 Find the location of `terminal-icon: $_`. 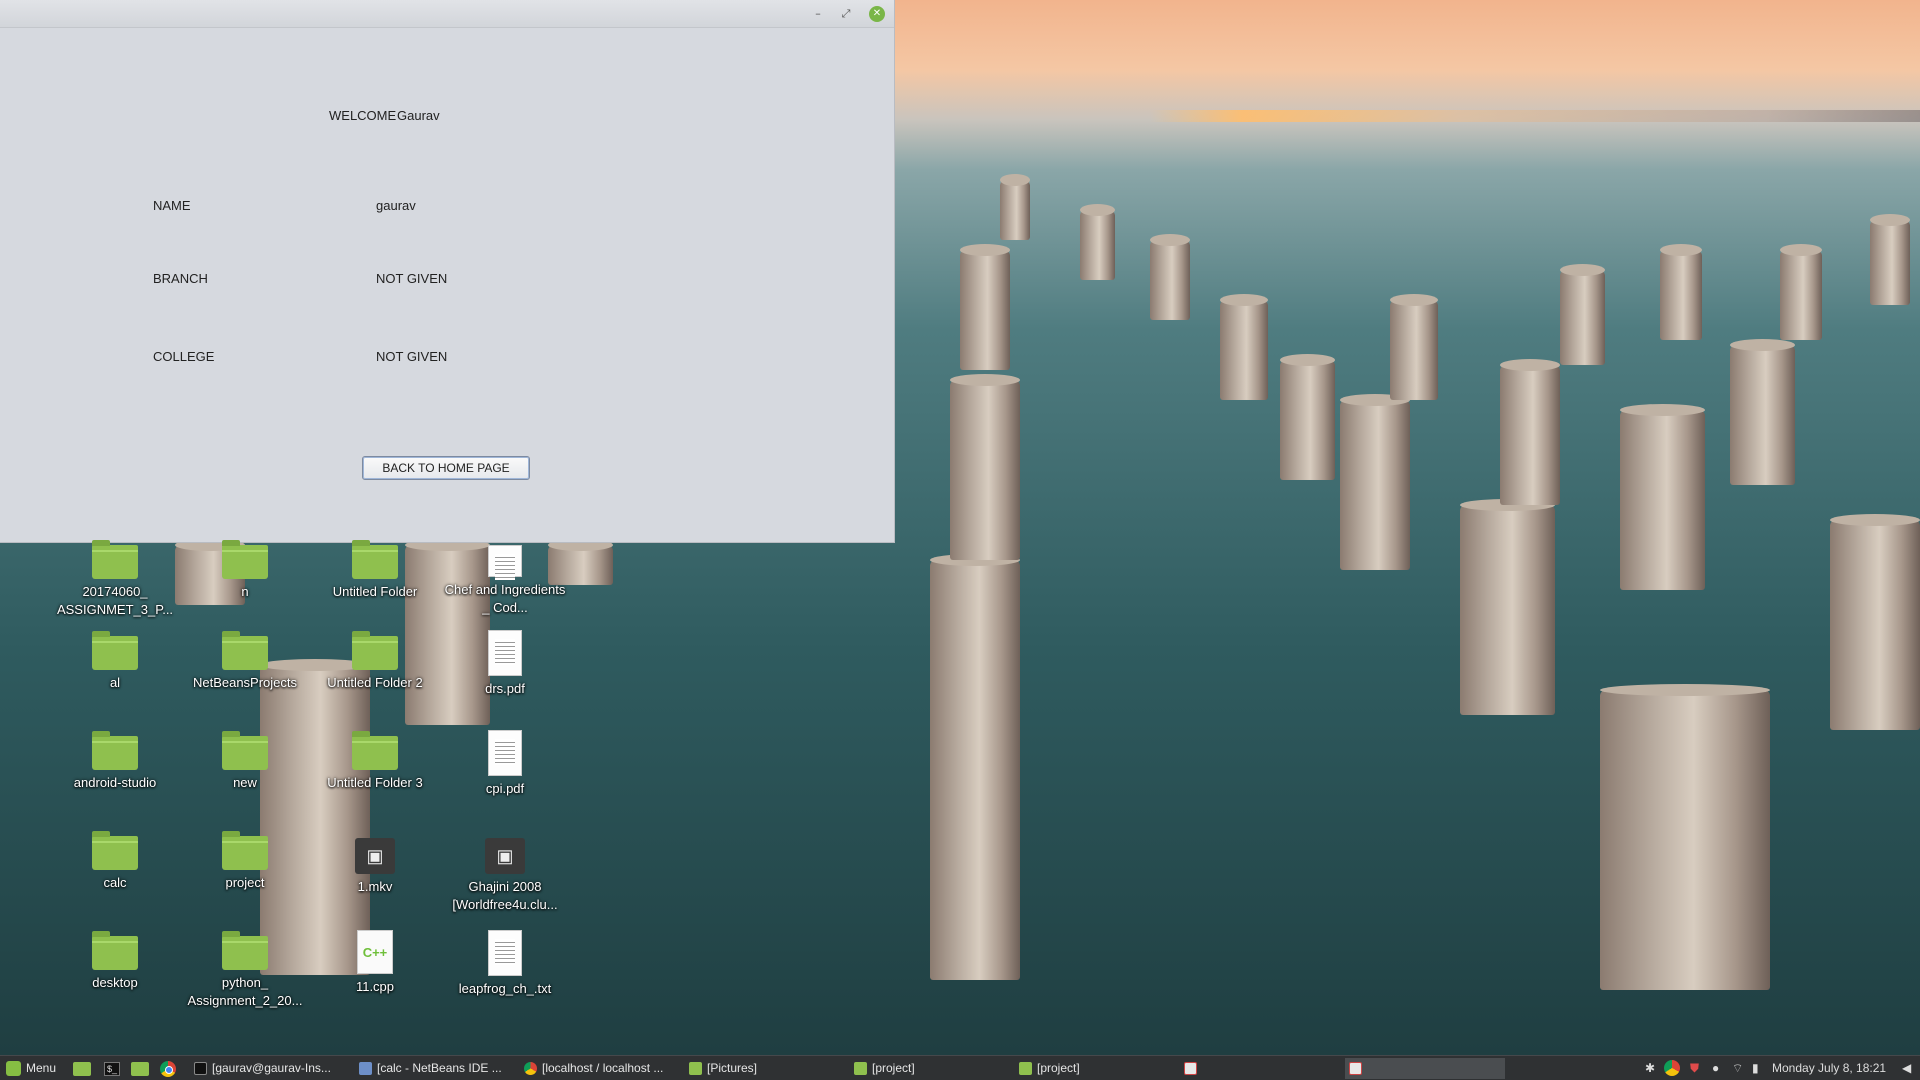

terminal-icon: $_ is located at coordinates (112, 1069).